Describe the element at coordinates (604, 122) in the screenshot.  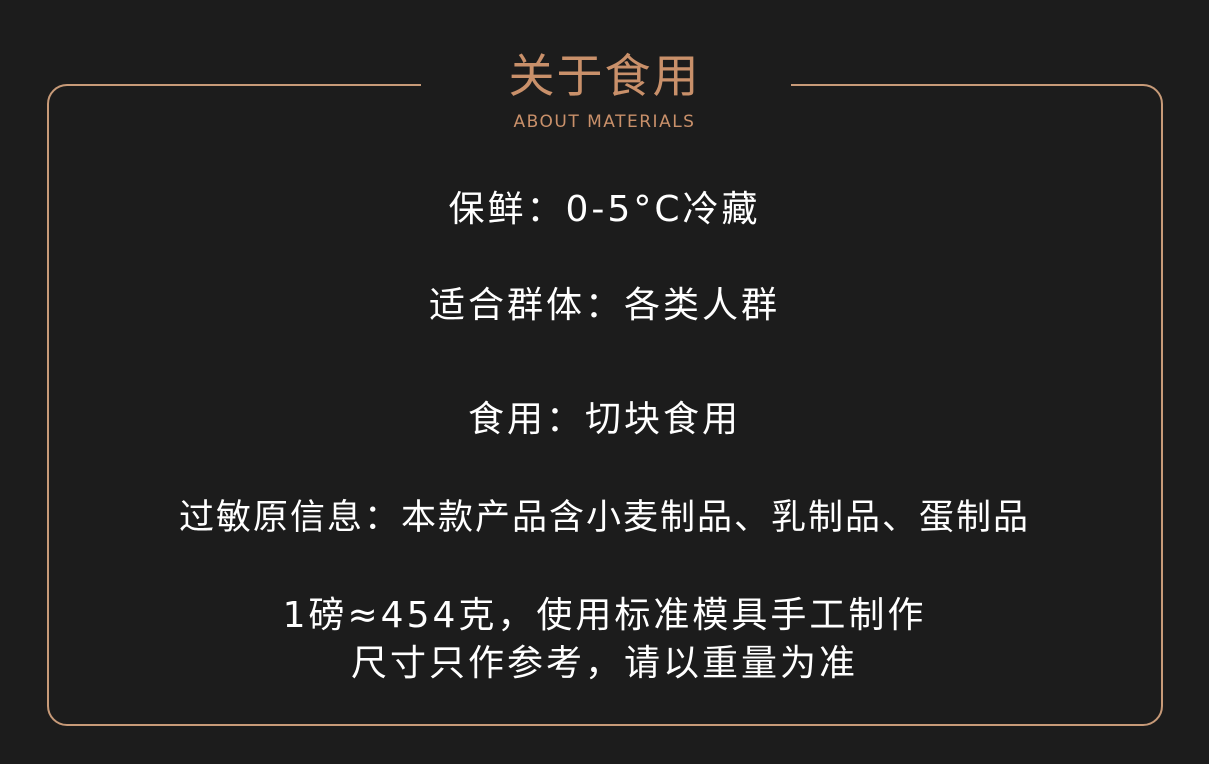
I see `section-subtitle: ABOUT MATERIALS` at that location.